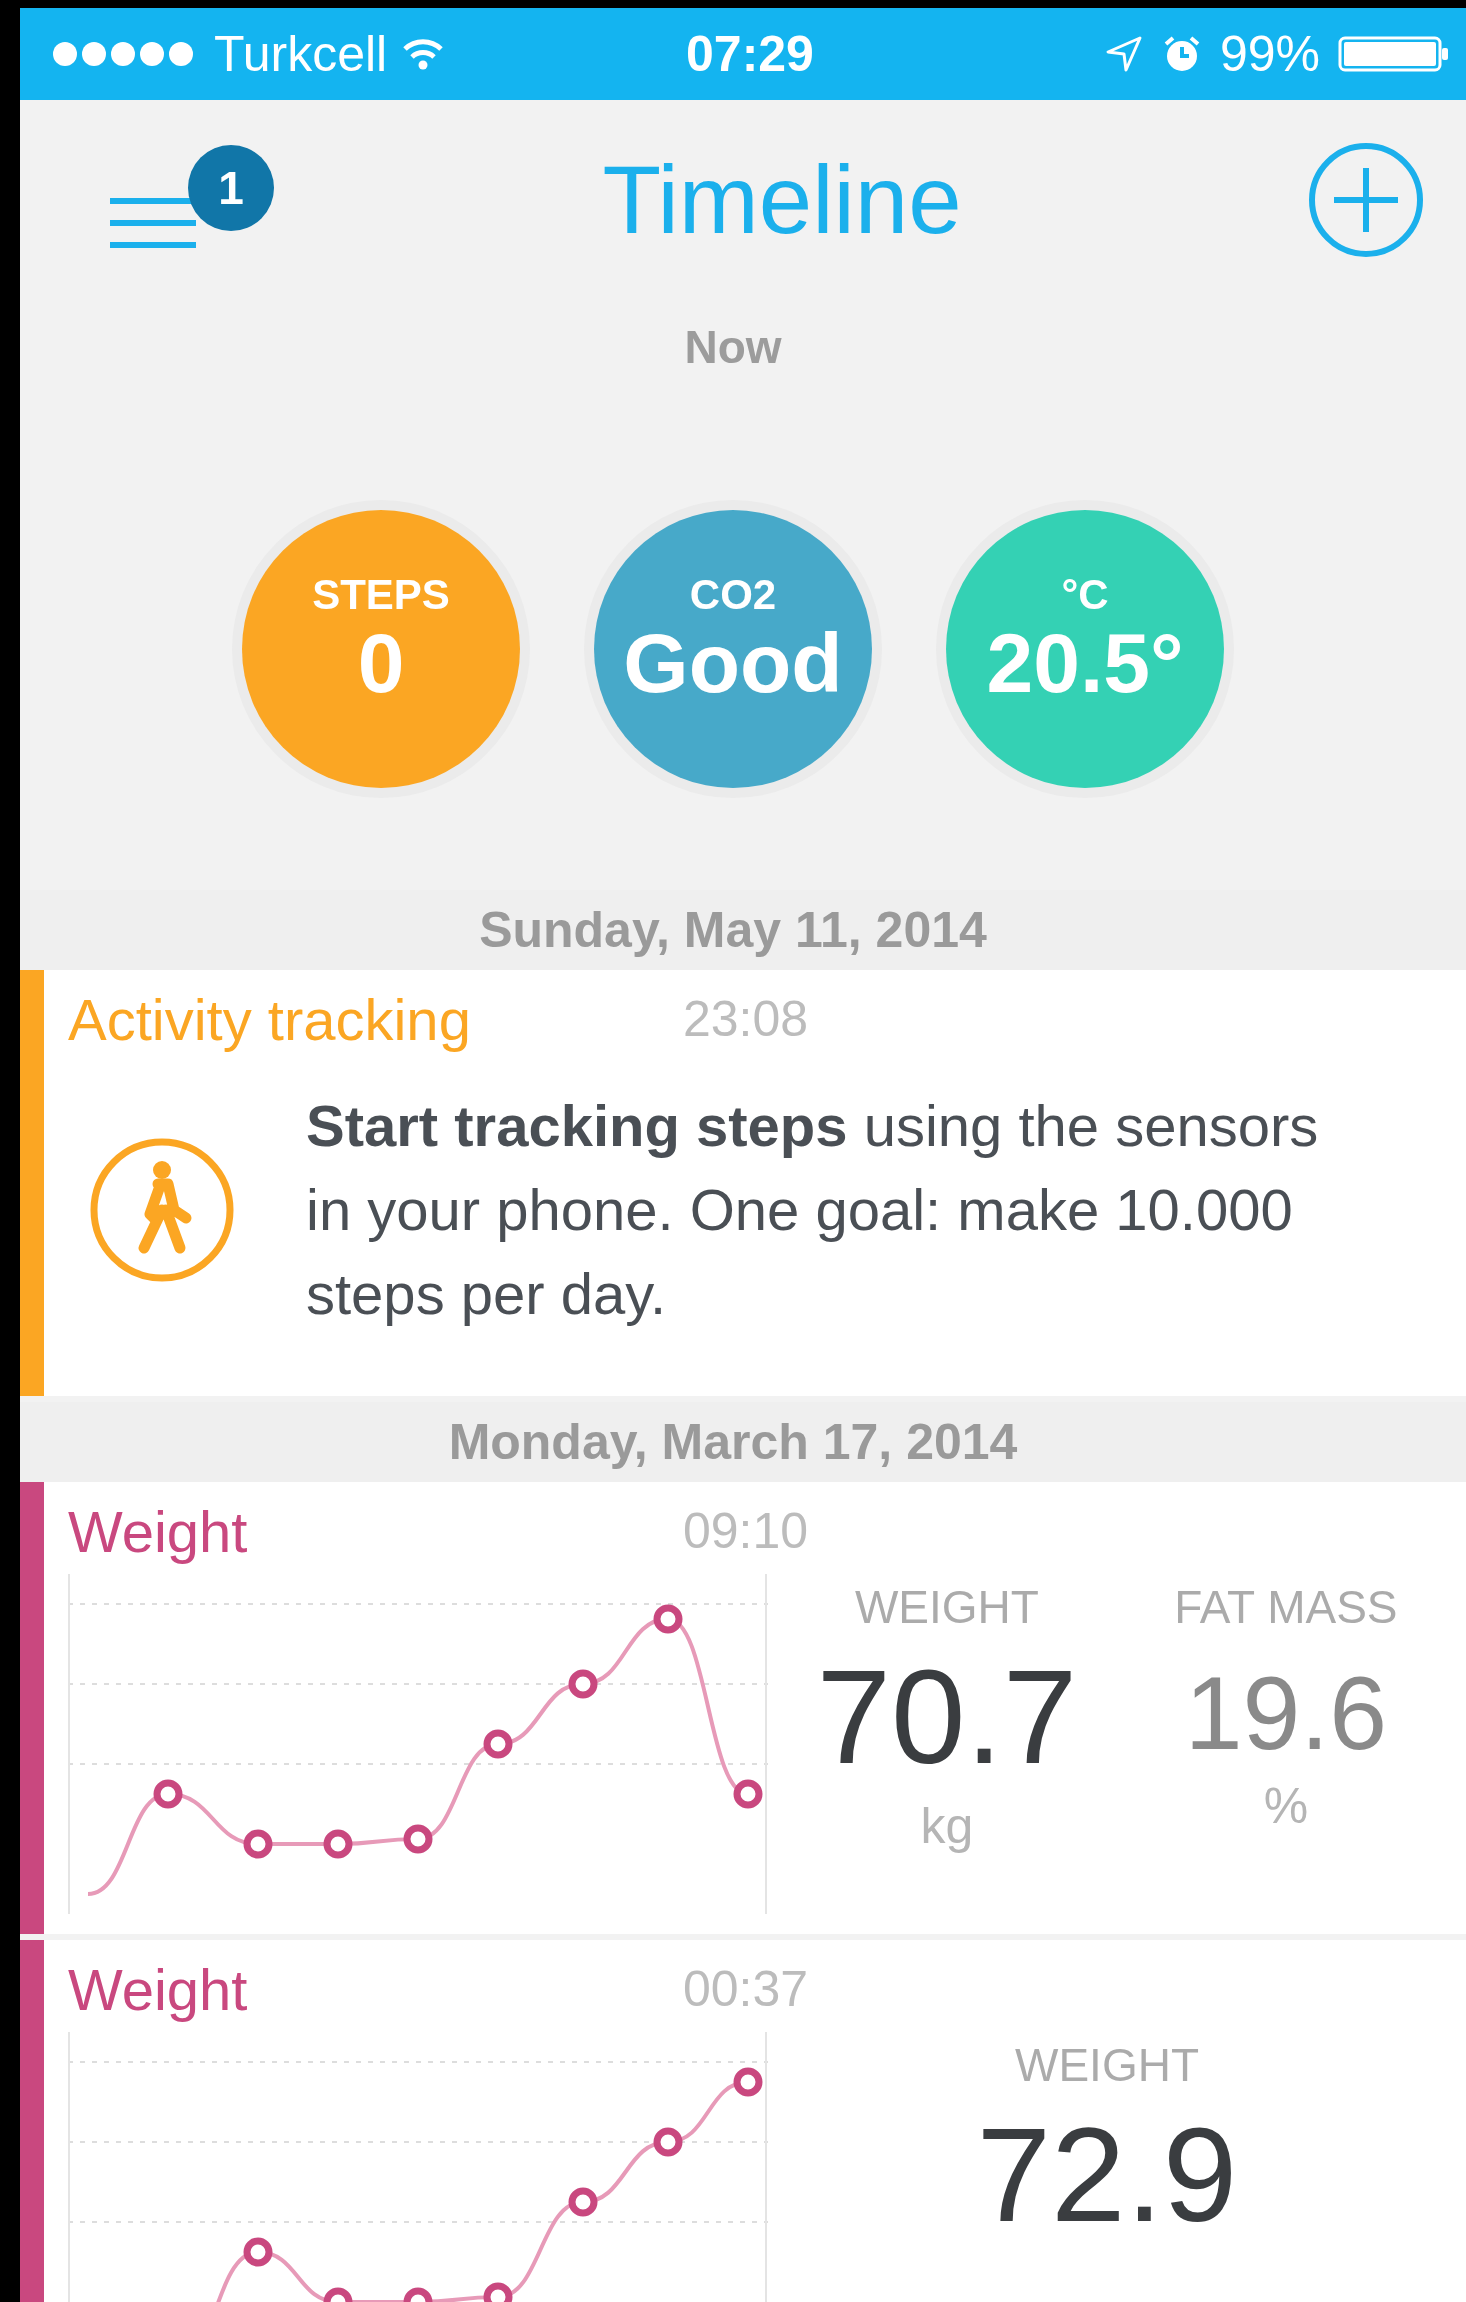  I want to click on stat-value: 72.9, so click(1107, 2175).